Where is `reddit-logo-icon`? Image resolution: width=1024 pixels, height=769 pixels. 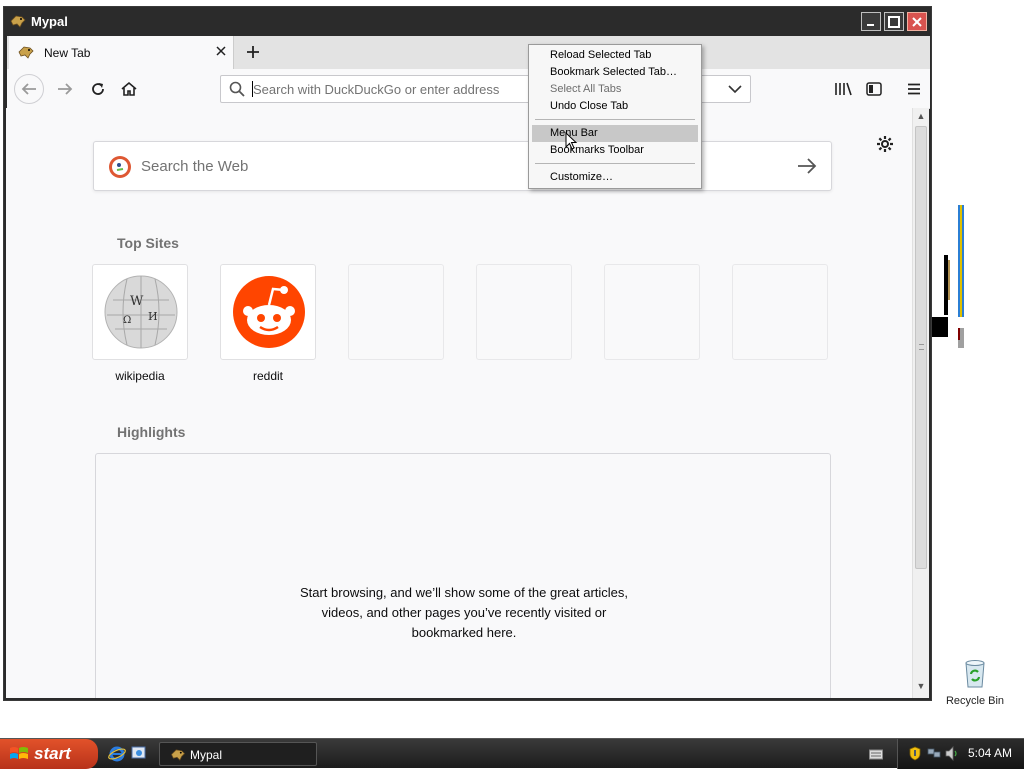 reddit-logo-icon is located at coordinates (269, 312).